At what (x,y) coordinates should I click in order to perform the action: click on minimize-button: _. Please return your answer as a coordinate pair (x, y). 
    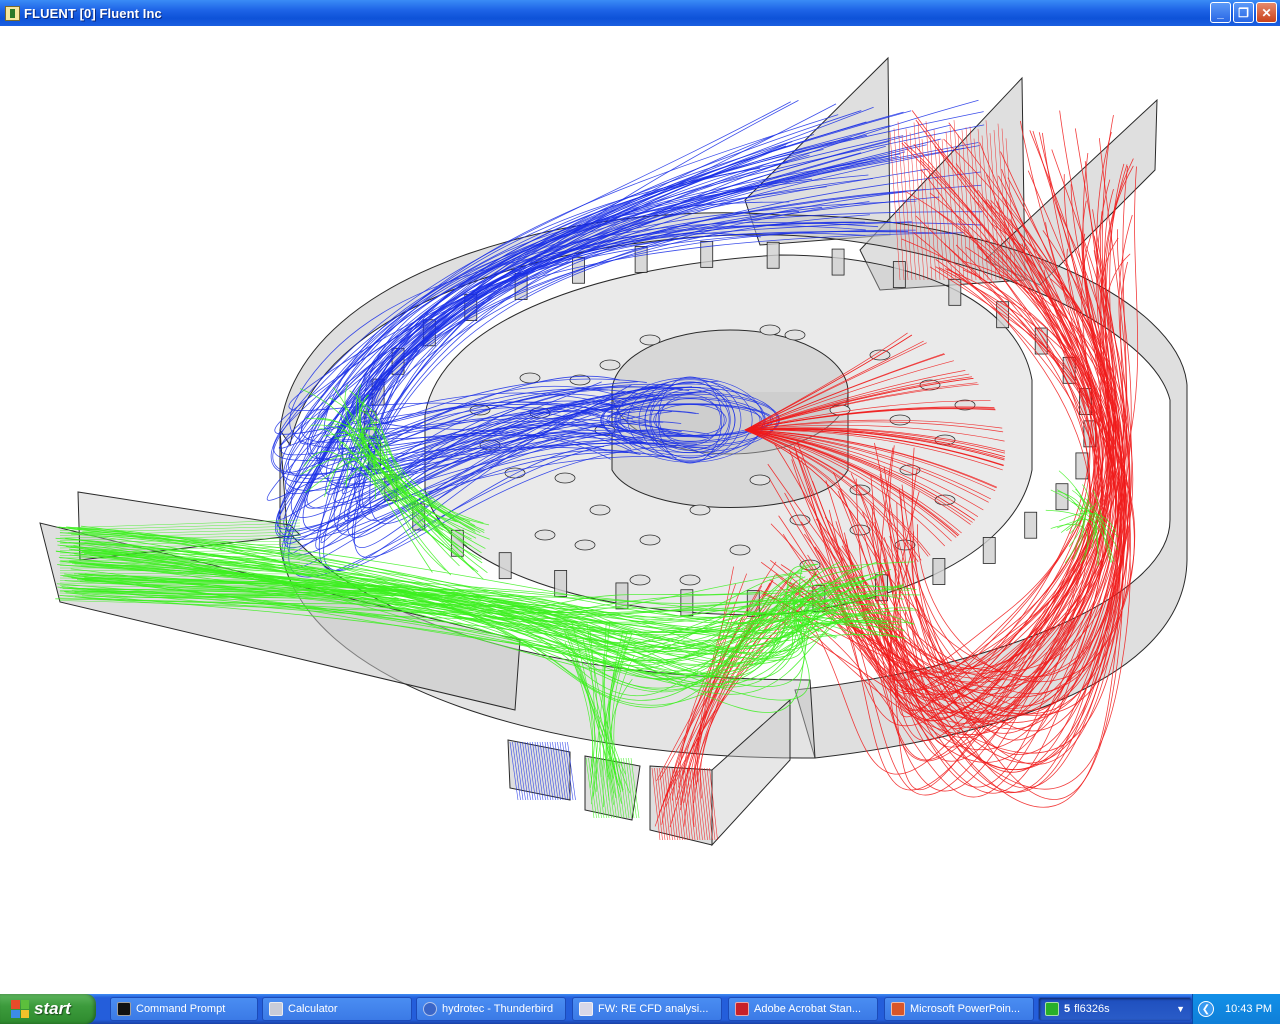
    Looking at the image, I should click on (1220, 12).